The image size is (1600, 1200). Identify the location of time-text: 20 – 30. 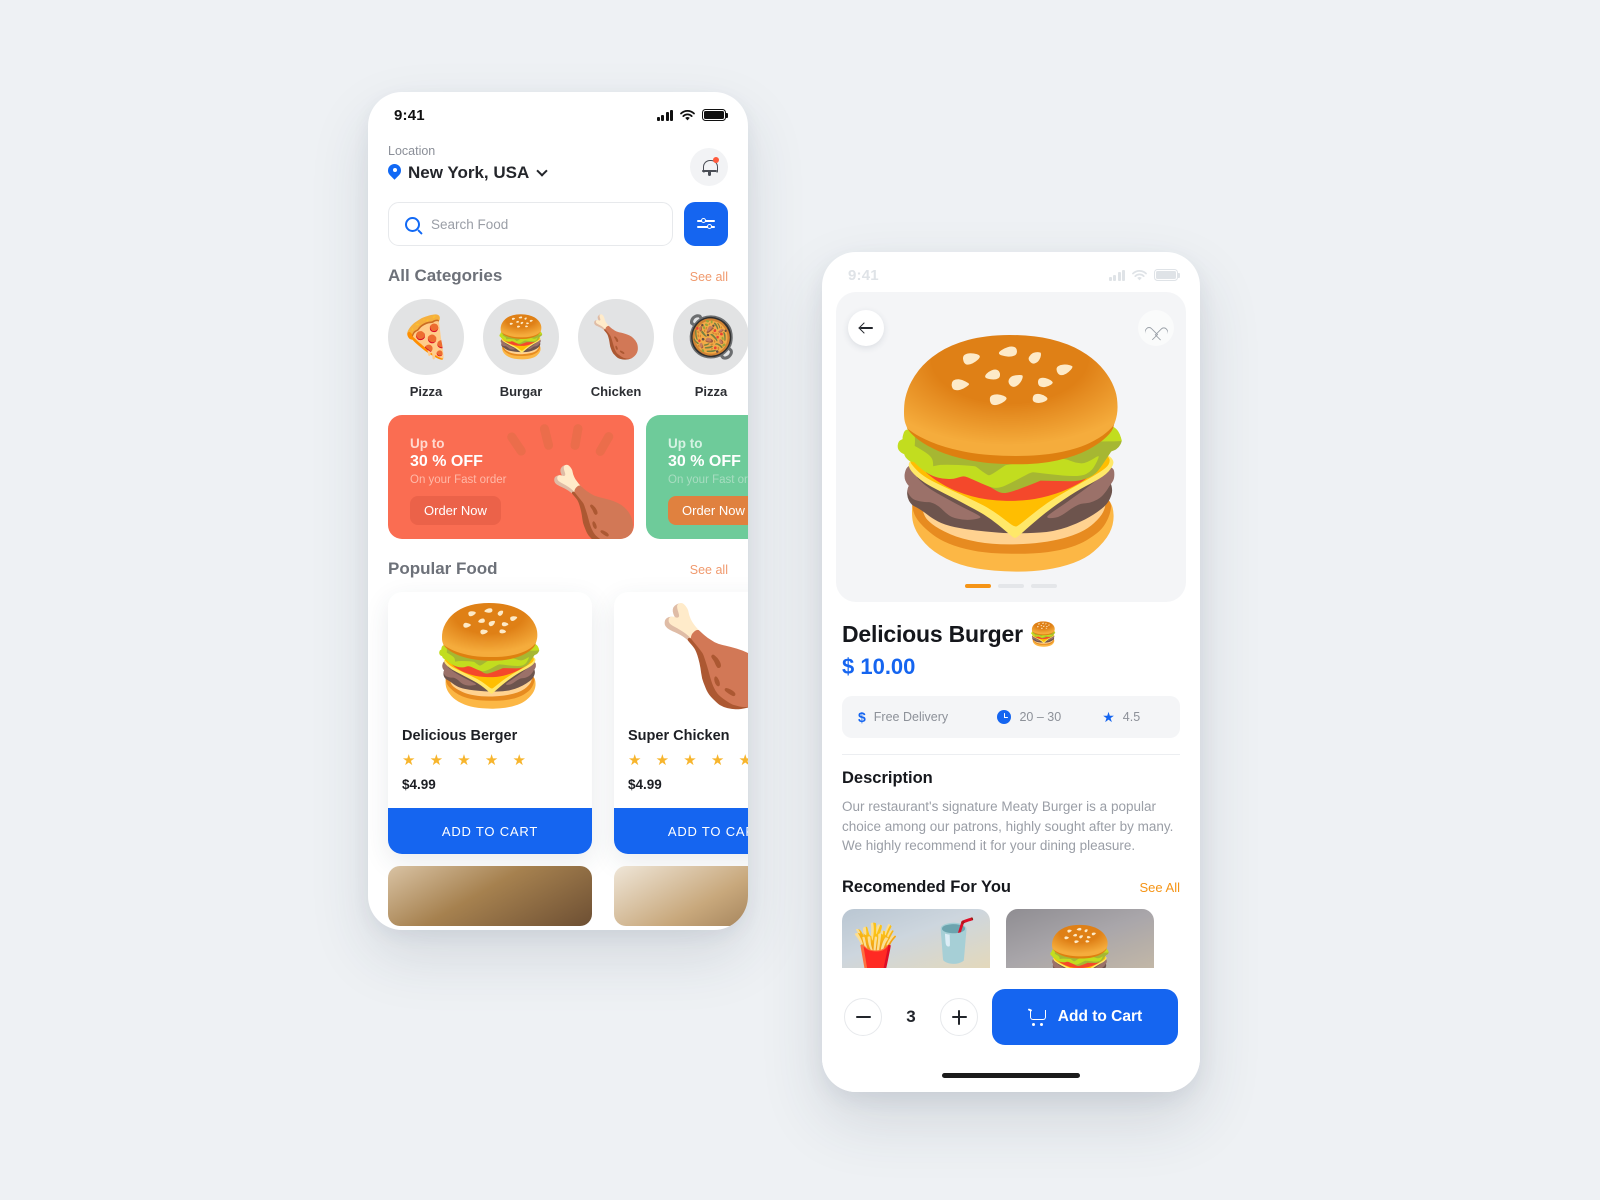
(1040, 717).